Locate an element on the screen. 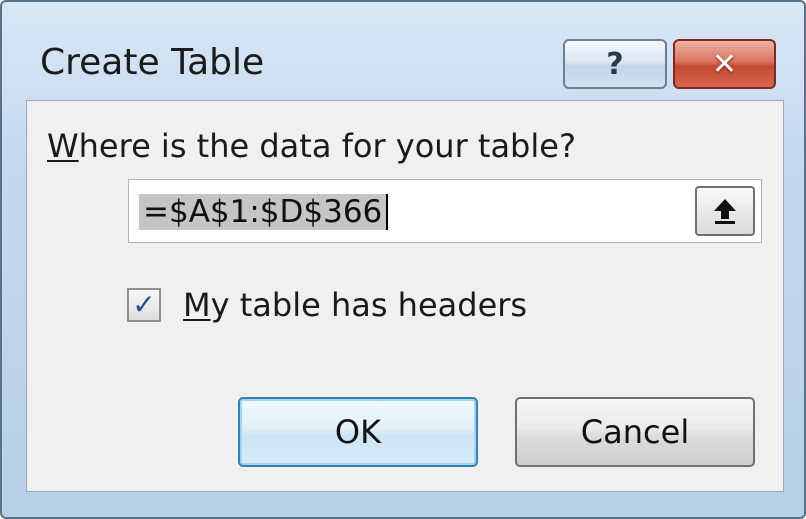  ok-button: OK is located at coordinates (358, 432).